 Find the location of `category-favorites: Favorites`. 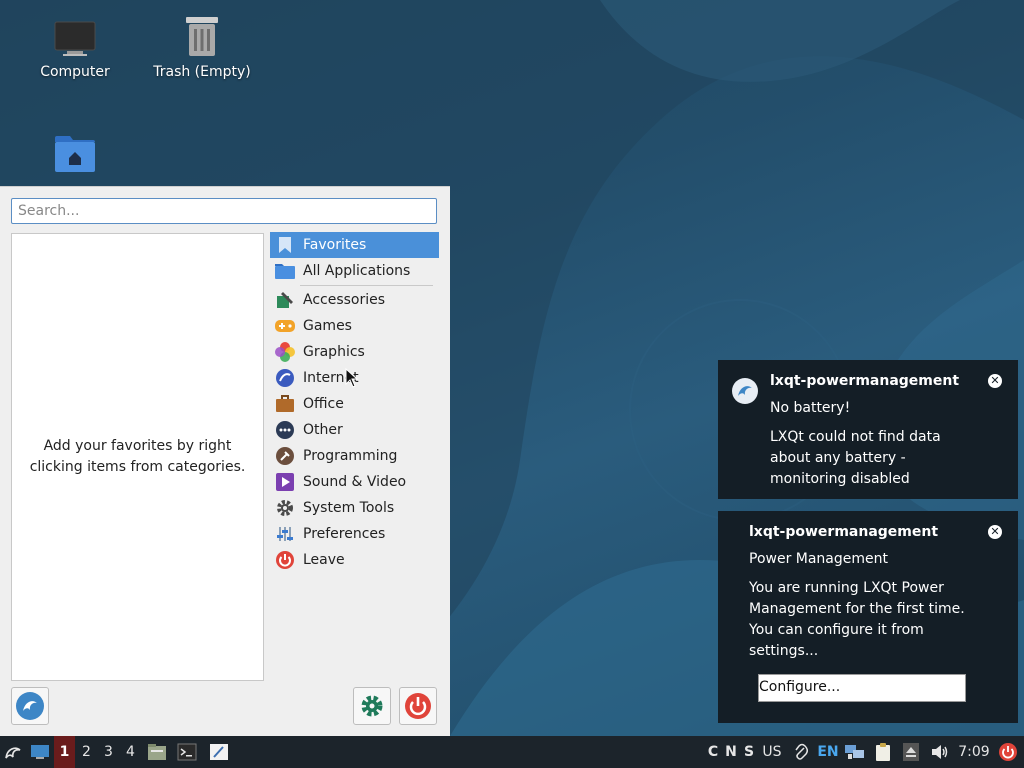

category-favorites: Favorites is located at coordinates (354, 245).